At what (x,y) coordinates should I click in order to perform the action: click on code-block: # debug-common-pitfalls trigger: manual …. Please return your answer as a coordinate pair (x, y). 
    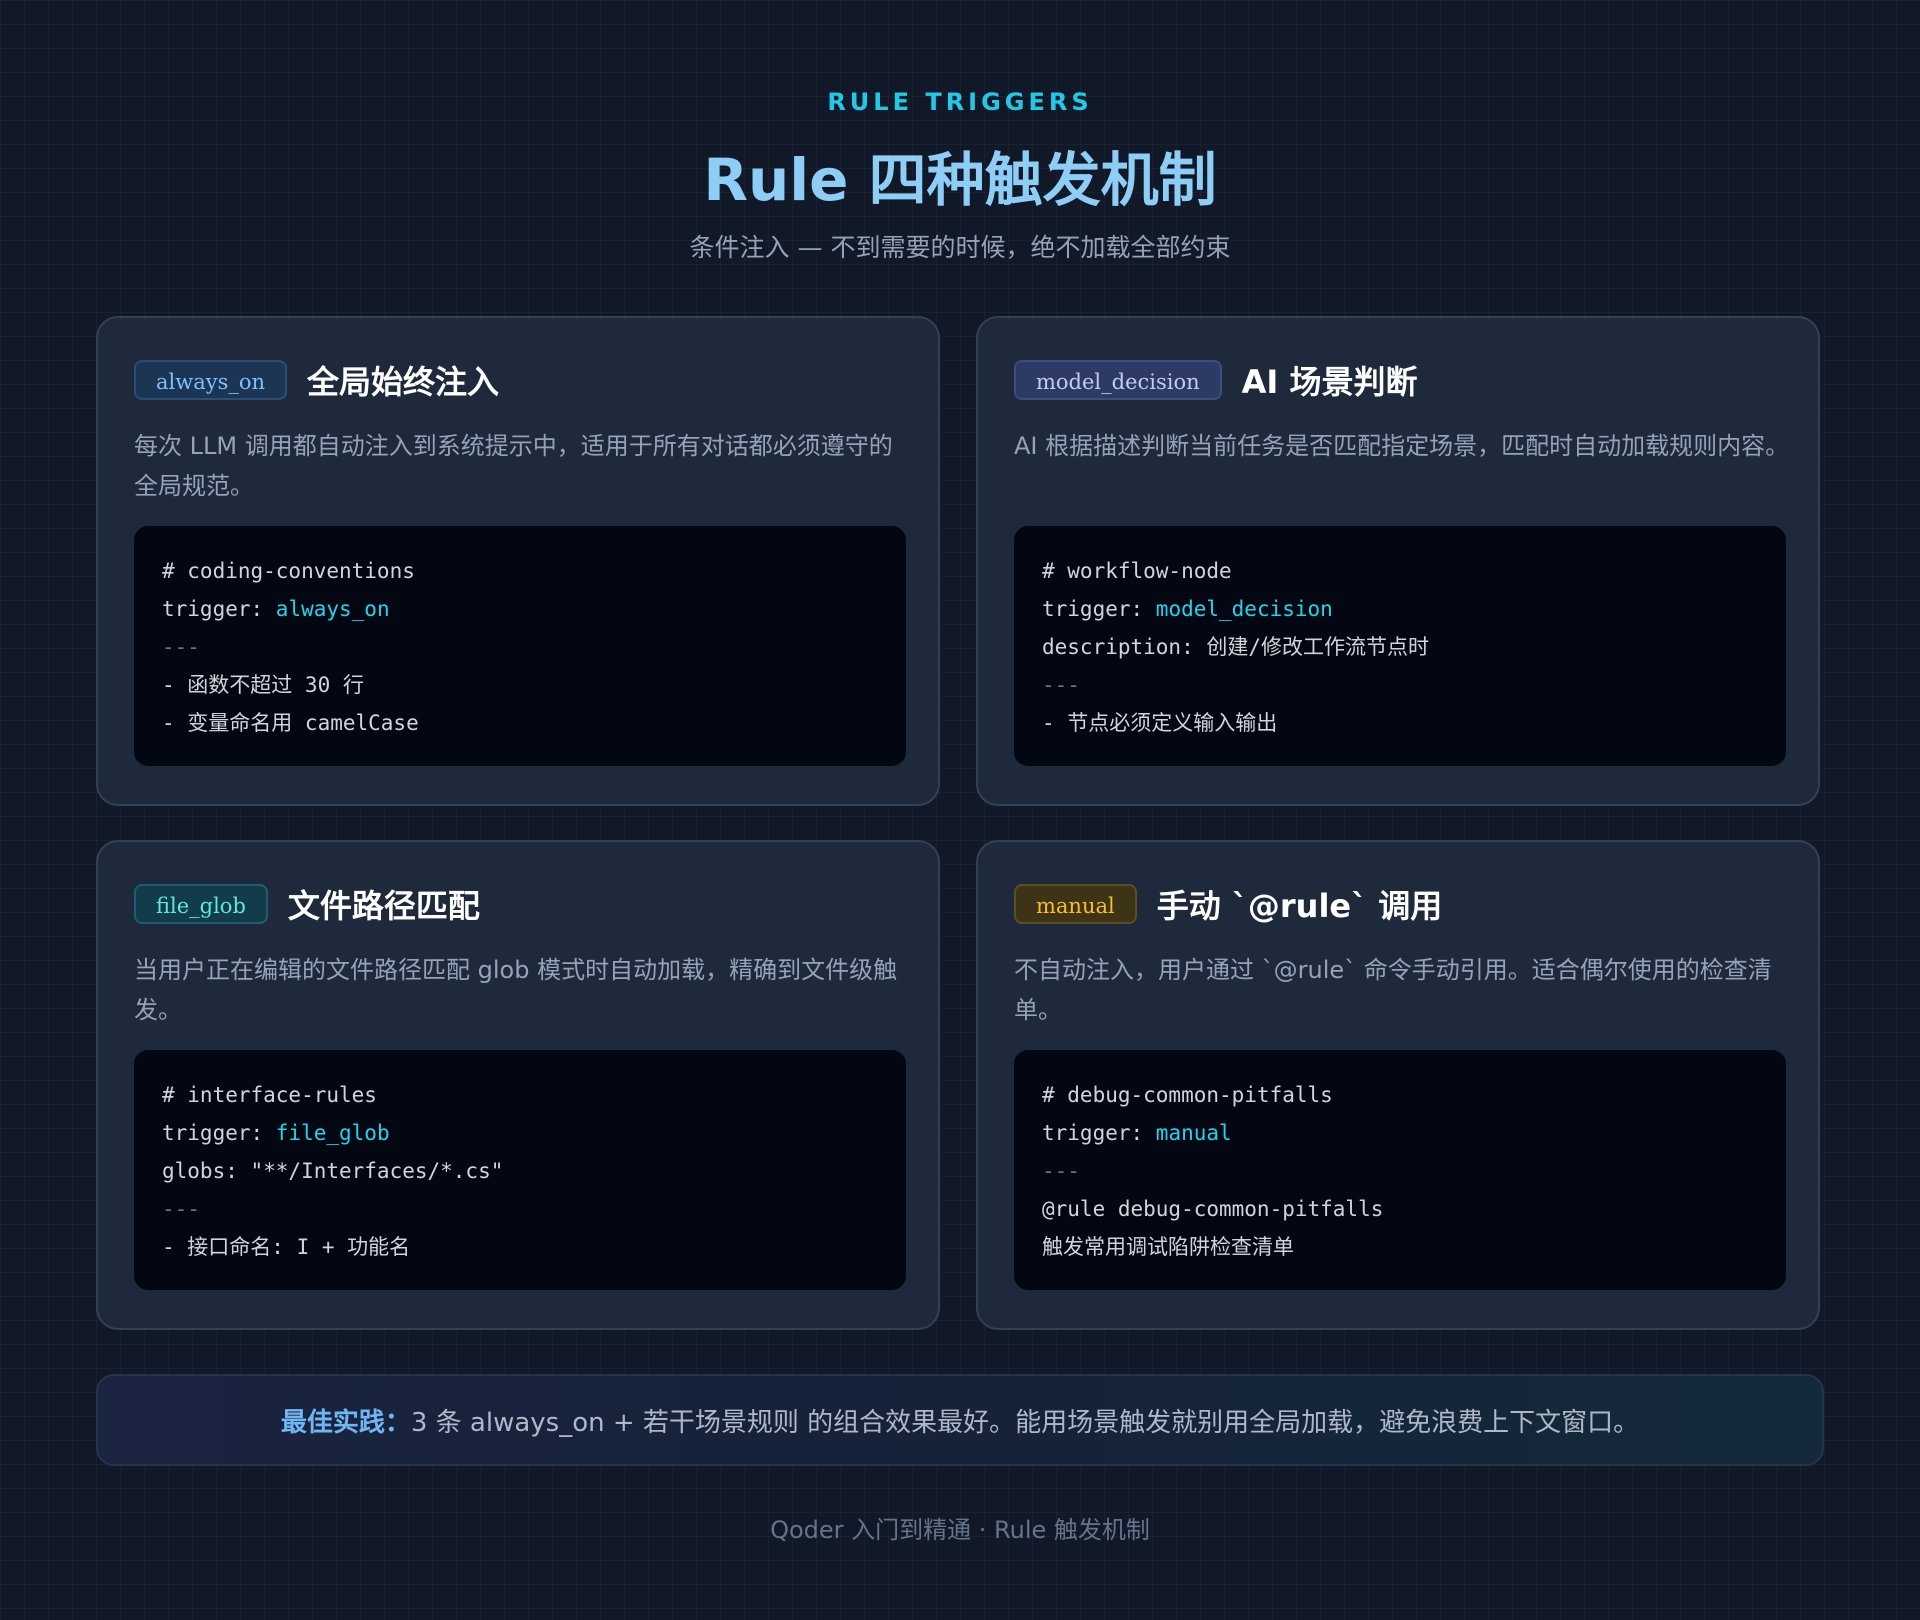
    Looking at the image, I should click on (1400, 1170).